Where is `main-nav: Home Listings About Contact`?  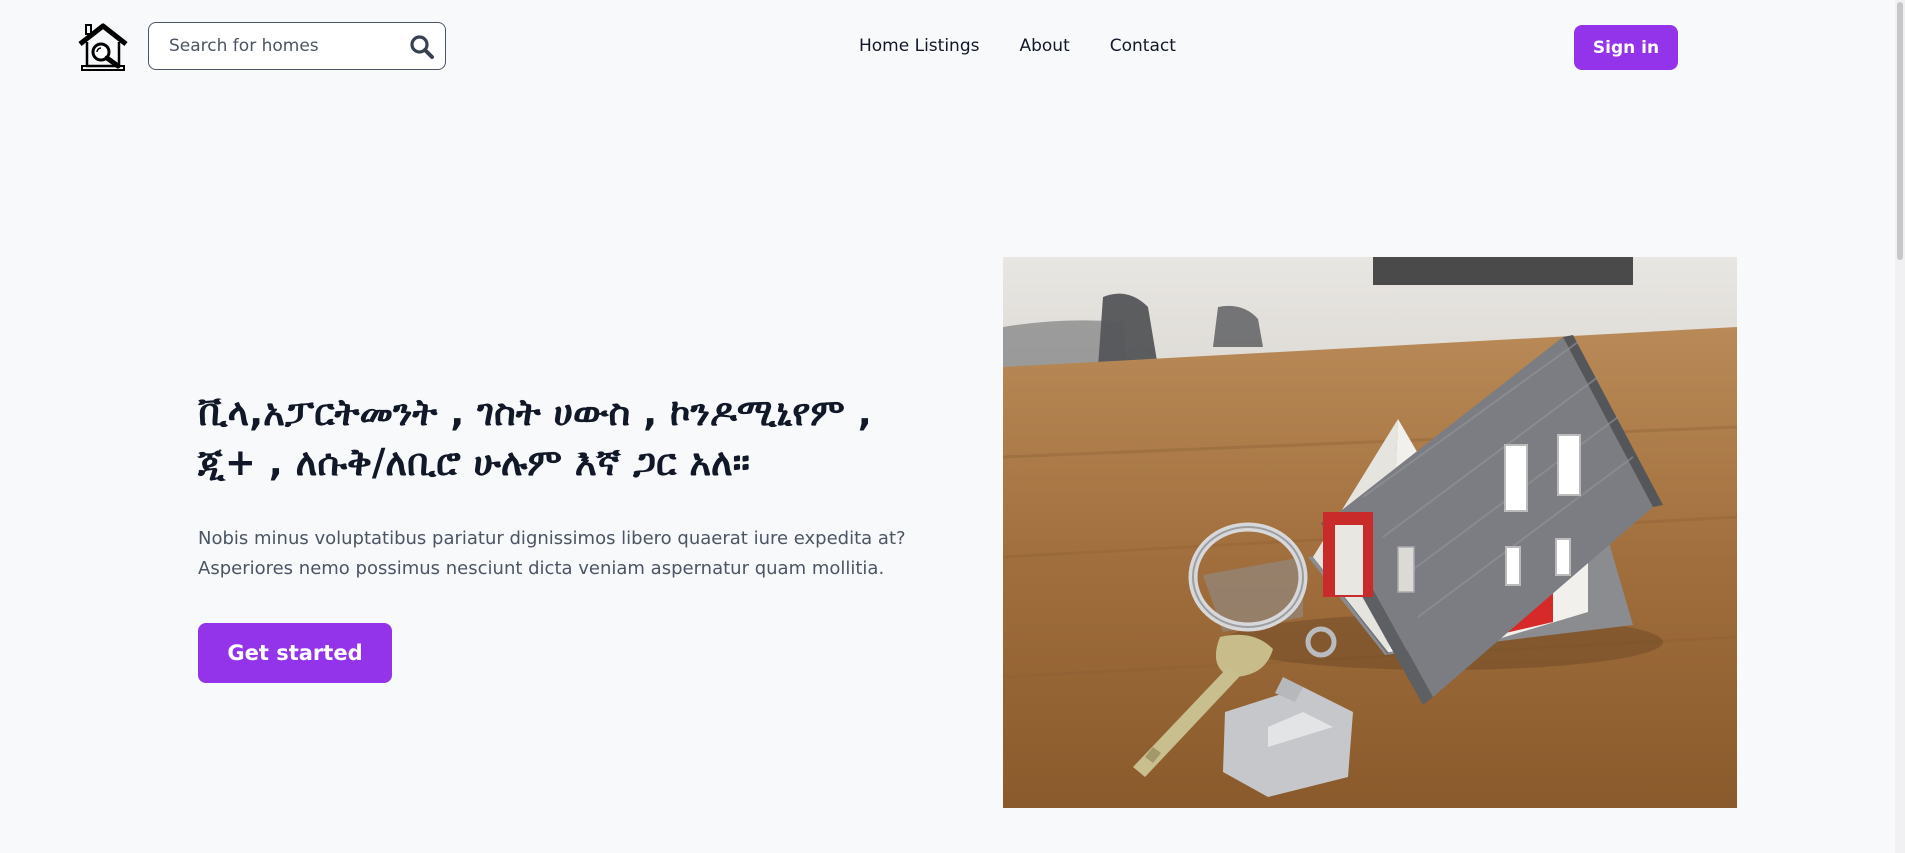 main-nav: Home Listings About Contact is located at coordinates (1017, 46).